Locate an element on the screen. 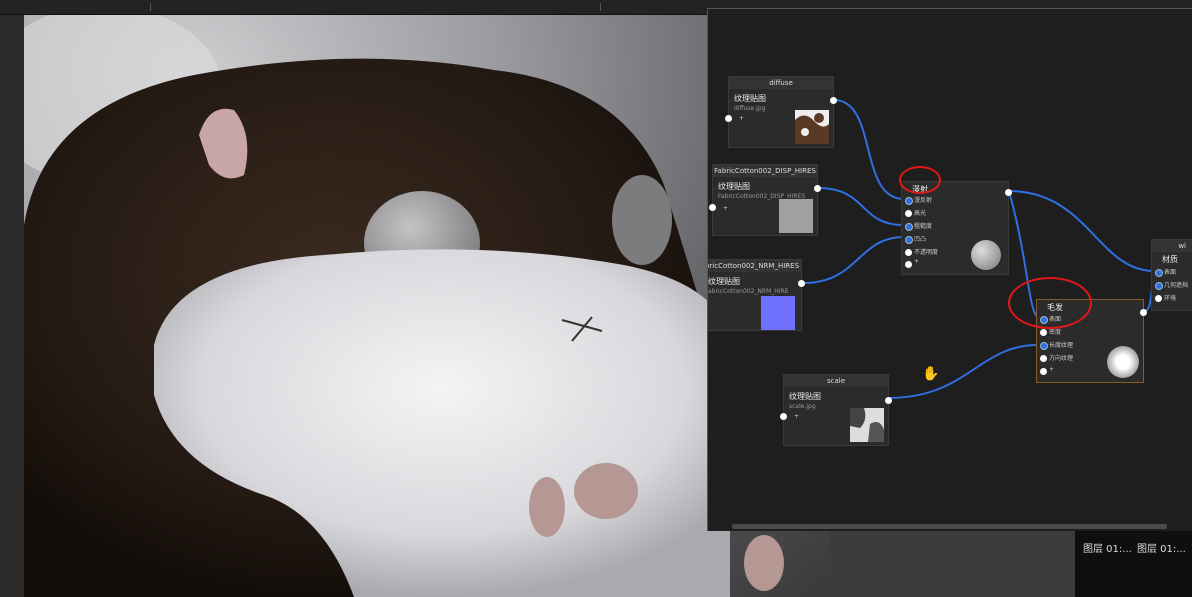 Image resolution: width=1192 pixels, height=597 pixels. node-material-output: wi 材质 表面 几何遮挡 环境 is located at coordinates (1171, 275).